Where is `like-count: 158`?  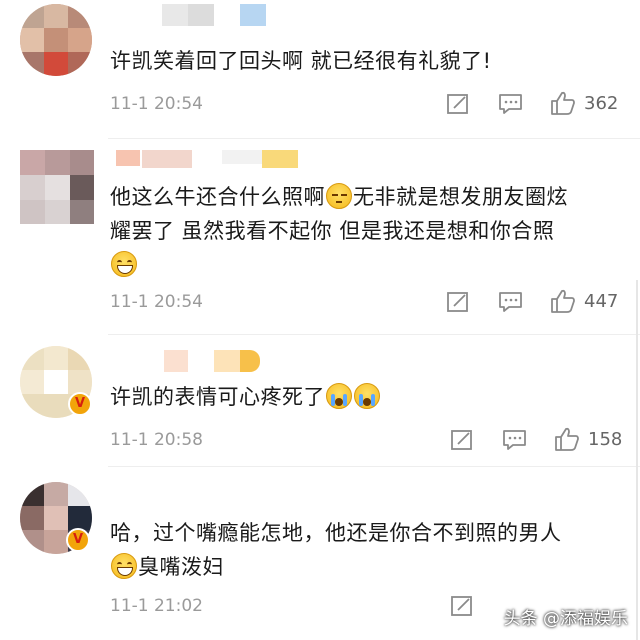 like-count: 158 is located at coordinates (605, 439).